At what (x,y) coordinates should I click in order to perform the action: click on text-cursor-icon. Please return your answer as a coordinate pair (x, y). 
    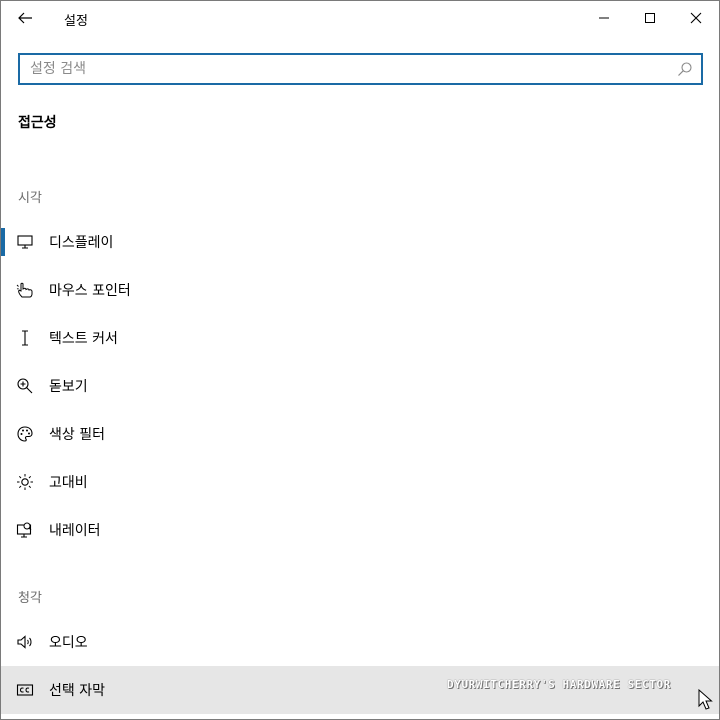
    Looking at the image, I should click on (25, 338).